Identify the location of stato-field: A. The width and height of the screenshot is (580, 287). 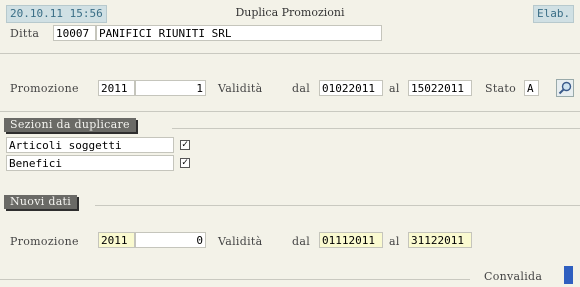
(531, 88).